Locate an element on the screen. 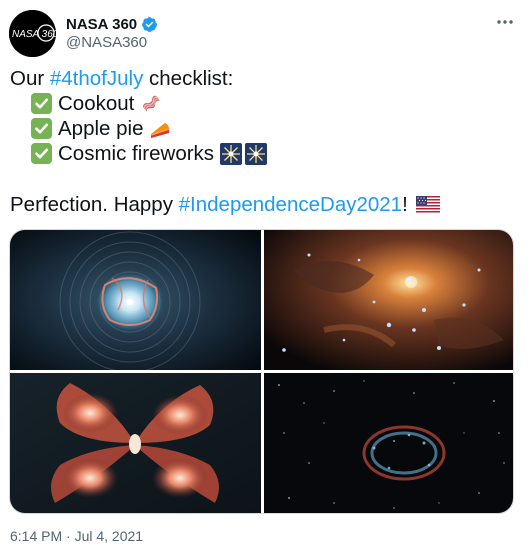 This screenshot has height=556, width=531. checklist-item-label: Apple pie is located at coordinates (101, 128).